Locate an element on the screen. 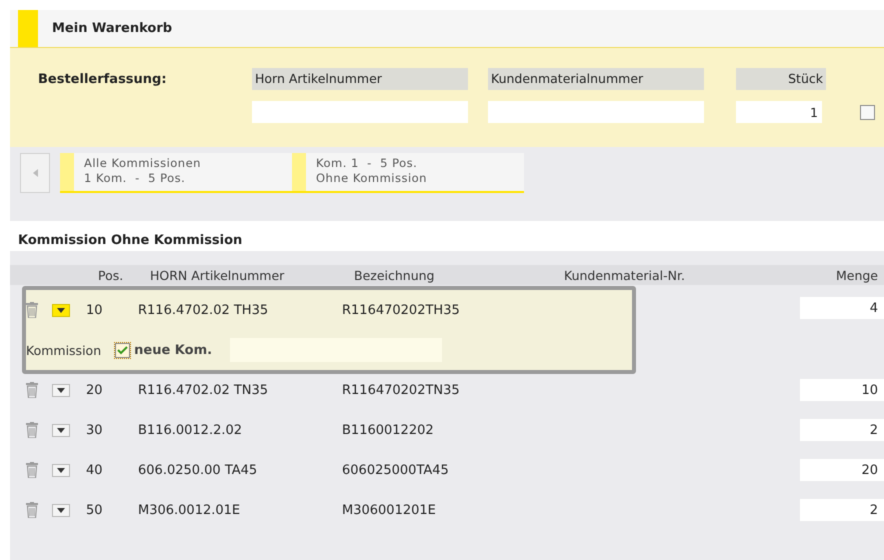 This screenshot has height=560, width=884. column-header: Kundenmaterial-Nr. is located at coordinates (625, 275).